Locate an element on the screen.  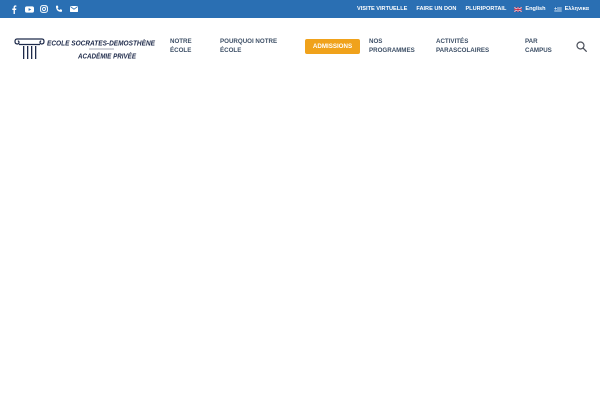
admissions-button: ADMISSIONS is located at coordinates (332, 46).